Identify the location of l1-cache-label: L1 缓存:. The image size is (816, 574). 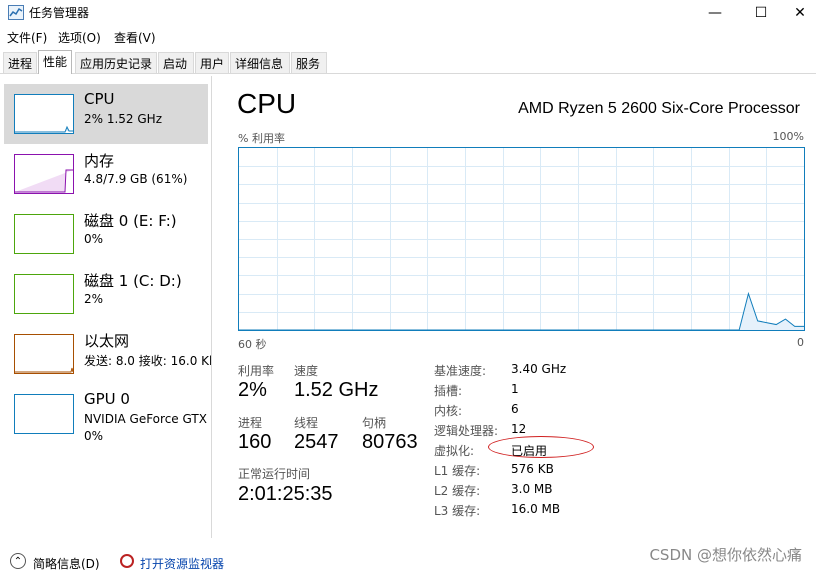
(457, 471).